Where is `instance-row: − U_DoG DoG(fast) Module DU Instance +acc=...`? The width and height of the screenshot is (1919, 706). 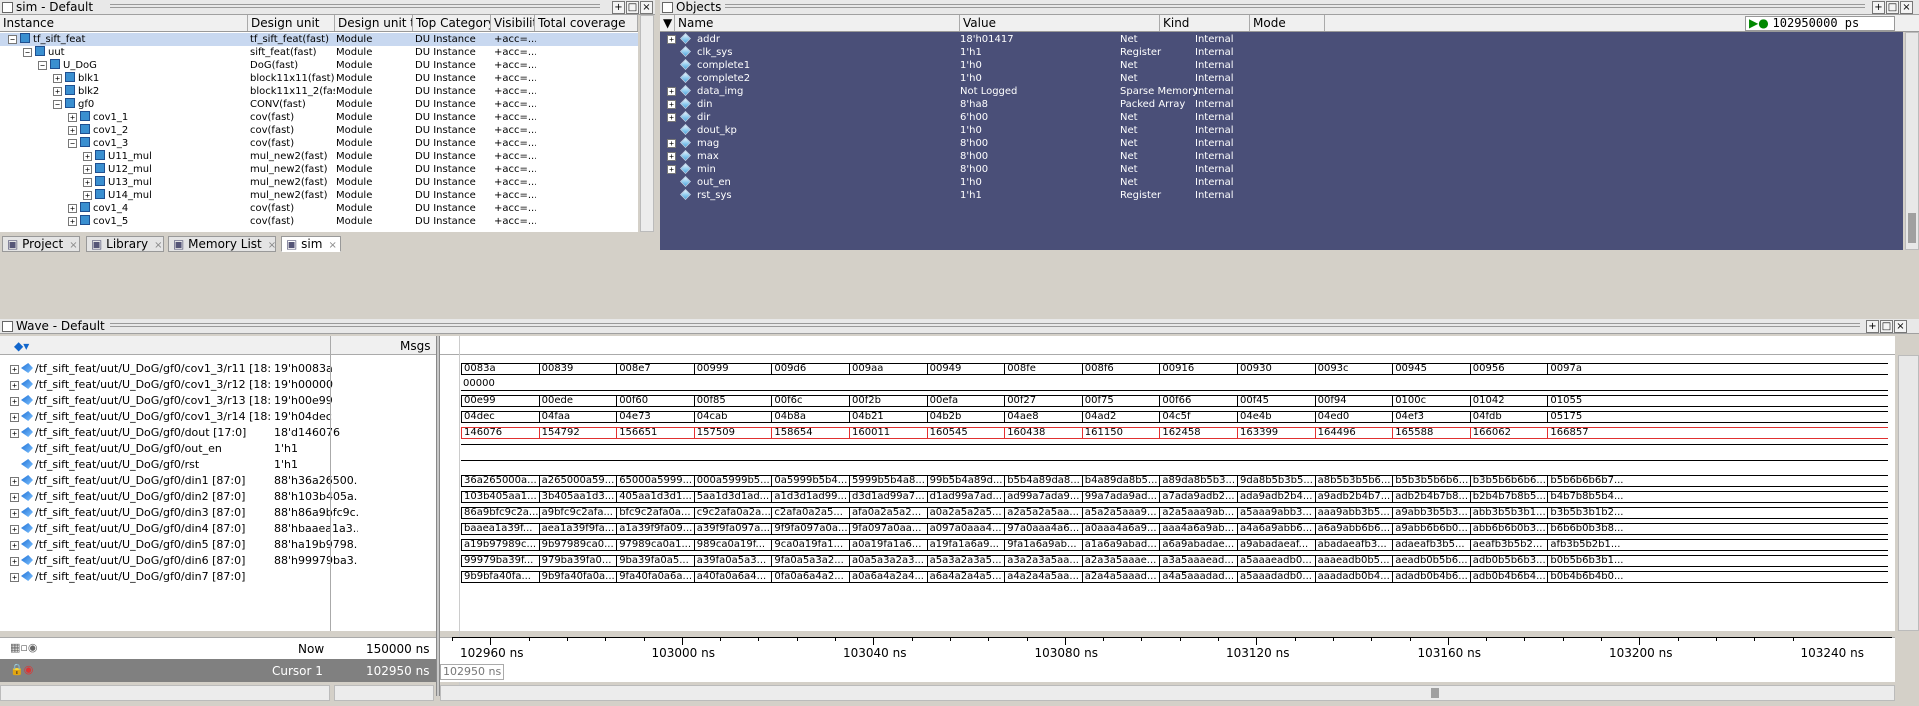 instance-row: − U_DoG DoG(fast) Module DU Instance +acc=... is located at coordinates (319, 65).